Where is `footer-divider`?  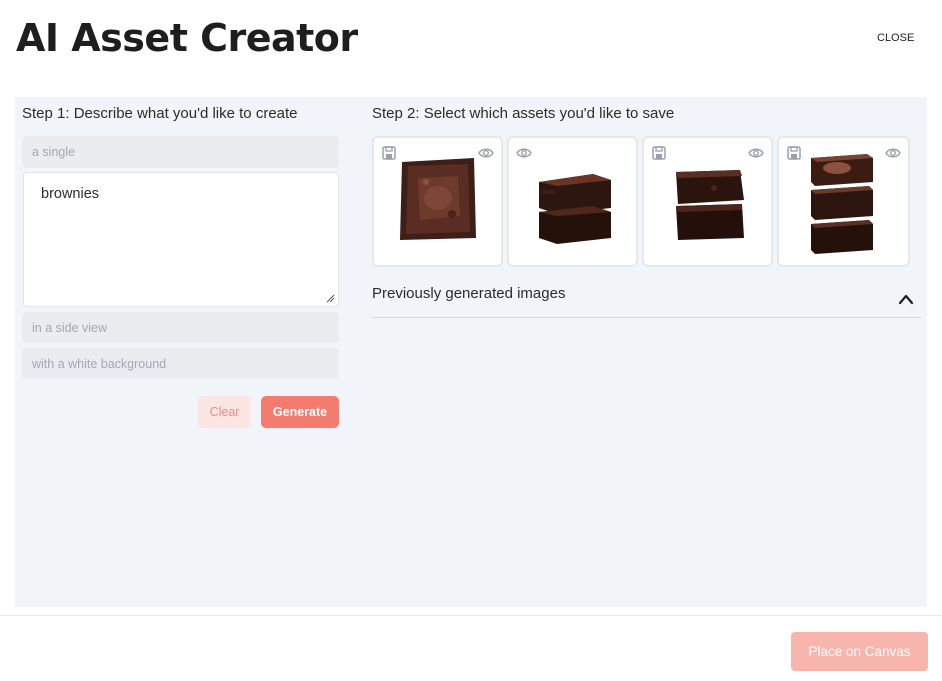
footer-divider is located at coordinates (471, 615).